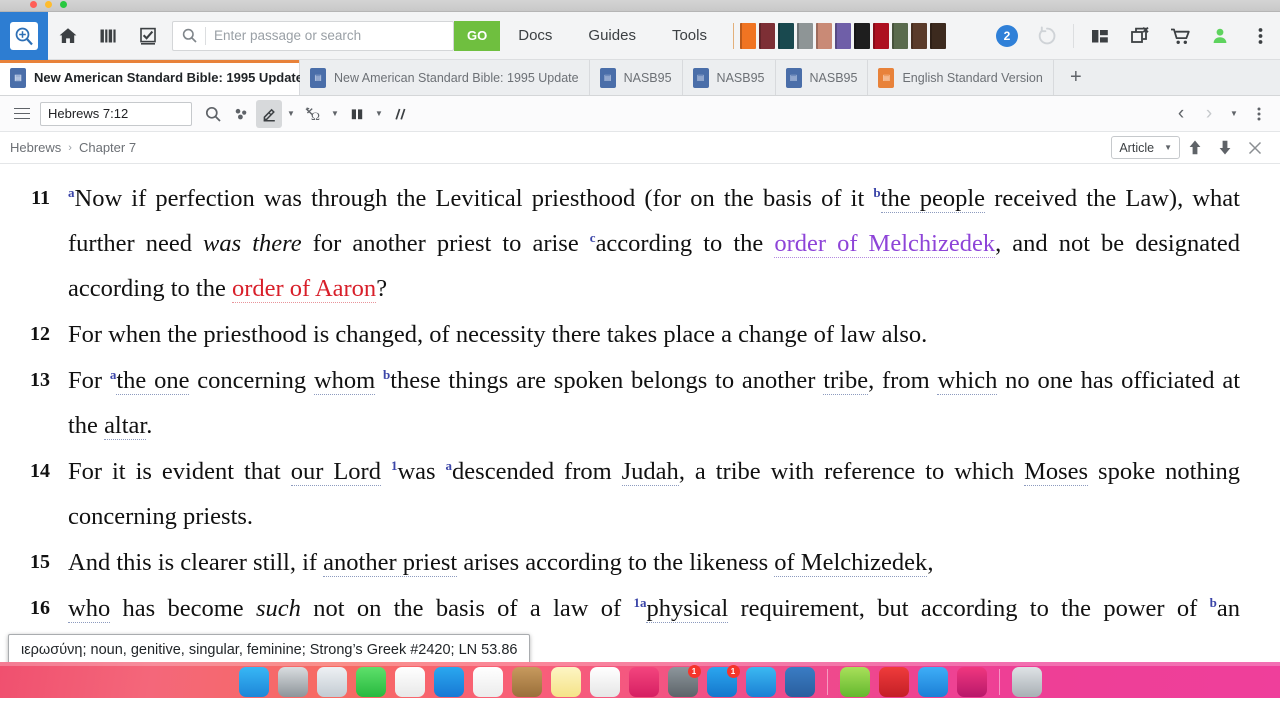 The width and height of the screenshot is (1280, 720). Describe the element at coordinates (448, 682) in the screenshot. I see `dock-app-safari-blue` at that location.